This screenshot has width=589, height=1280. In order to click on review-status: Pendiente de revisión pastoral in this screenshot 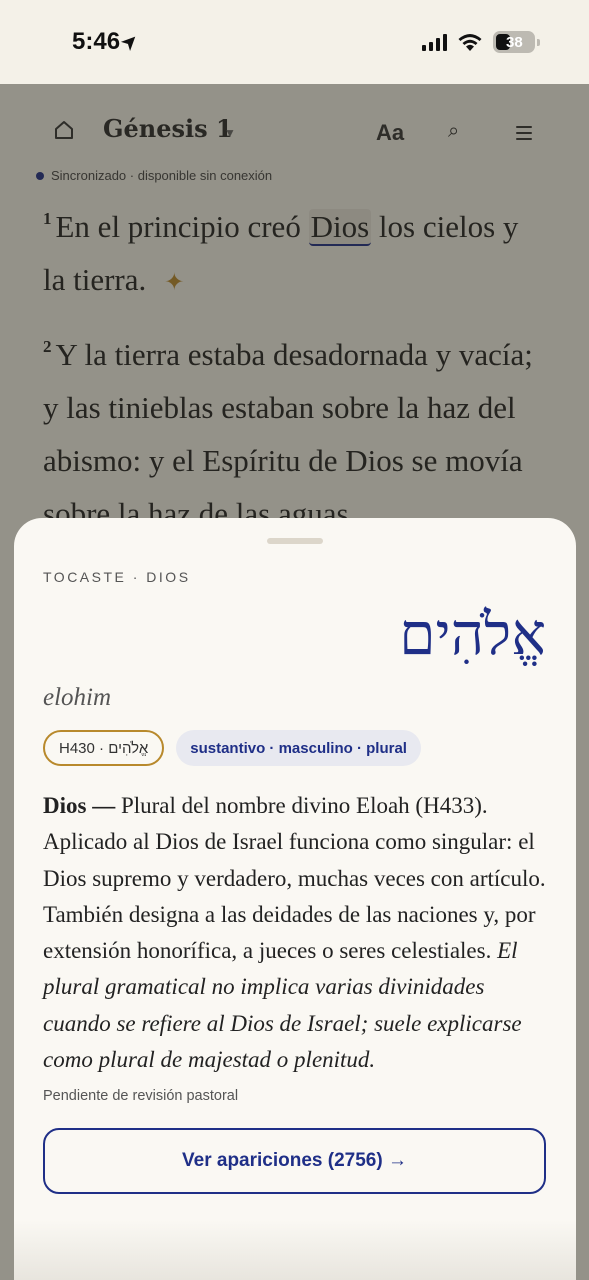, I will do `click(141, 1096)`.